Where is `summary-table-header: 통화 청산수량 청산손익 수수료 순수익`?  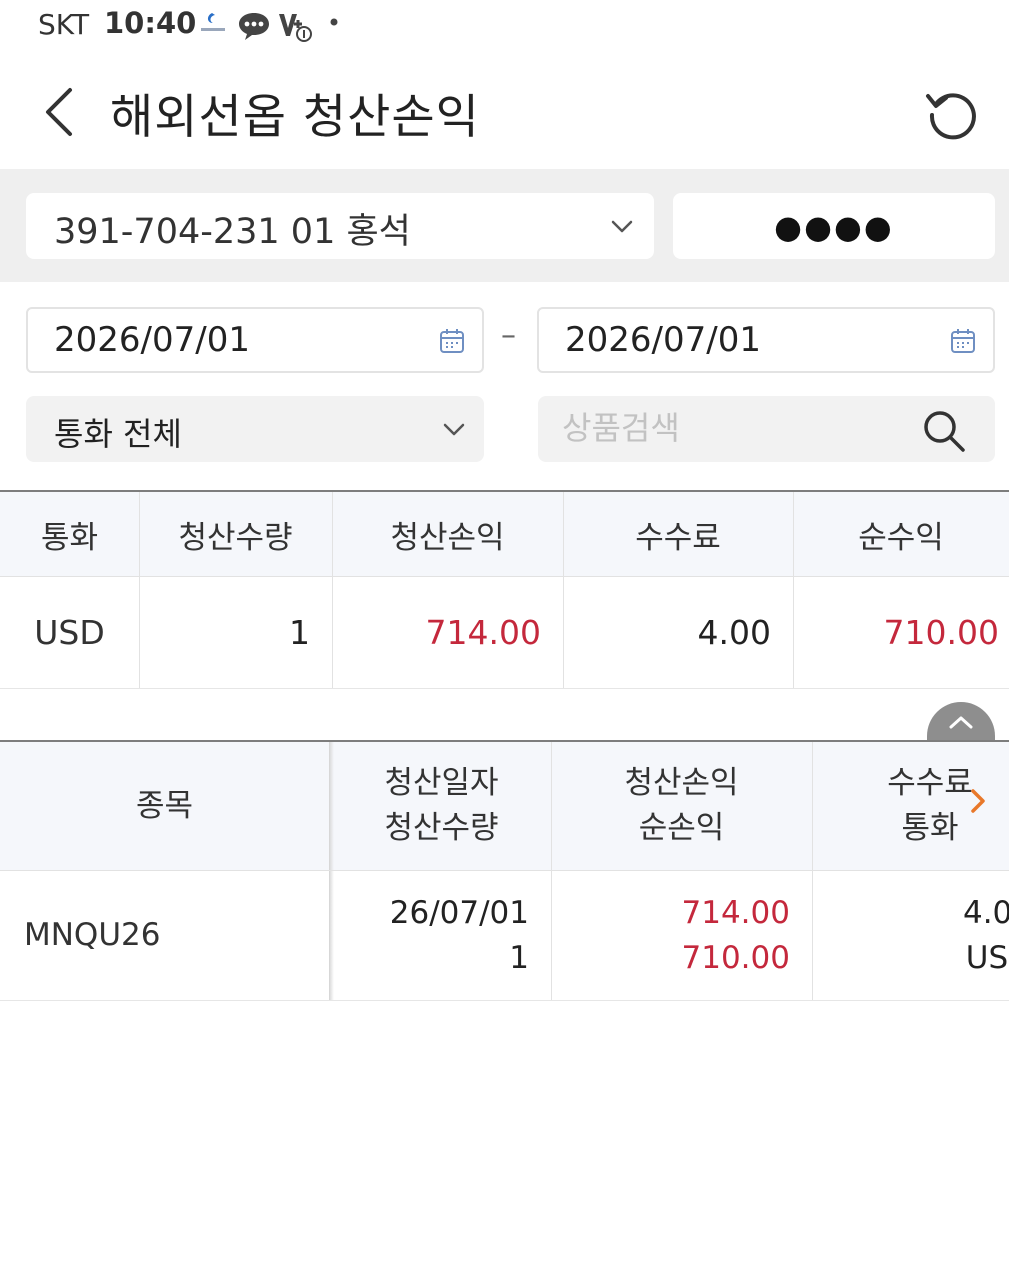 summary-table-header: 통화 청산수량 청산손익 수수료 순수익 is located at coordinates (504, 533).